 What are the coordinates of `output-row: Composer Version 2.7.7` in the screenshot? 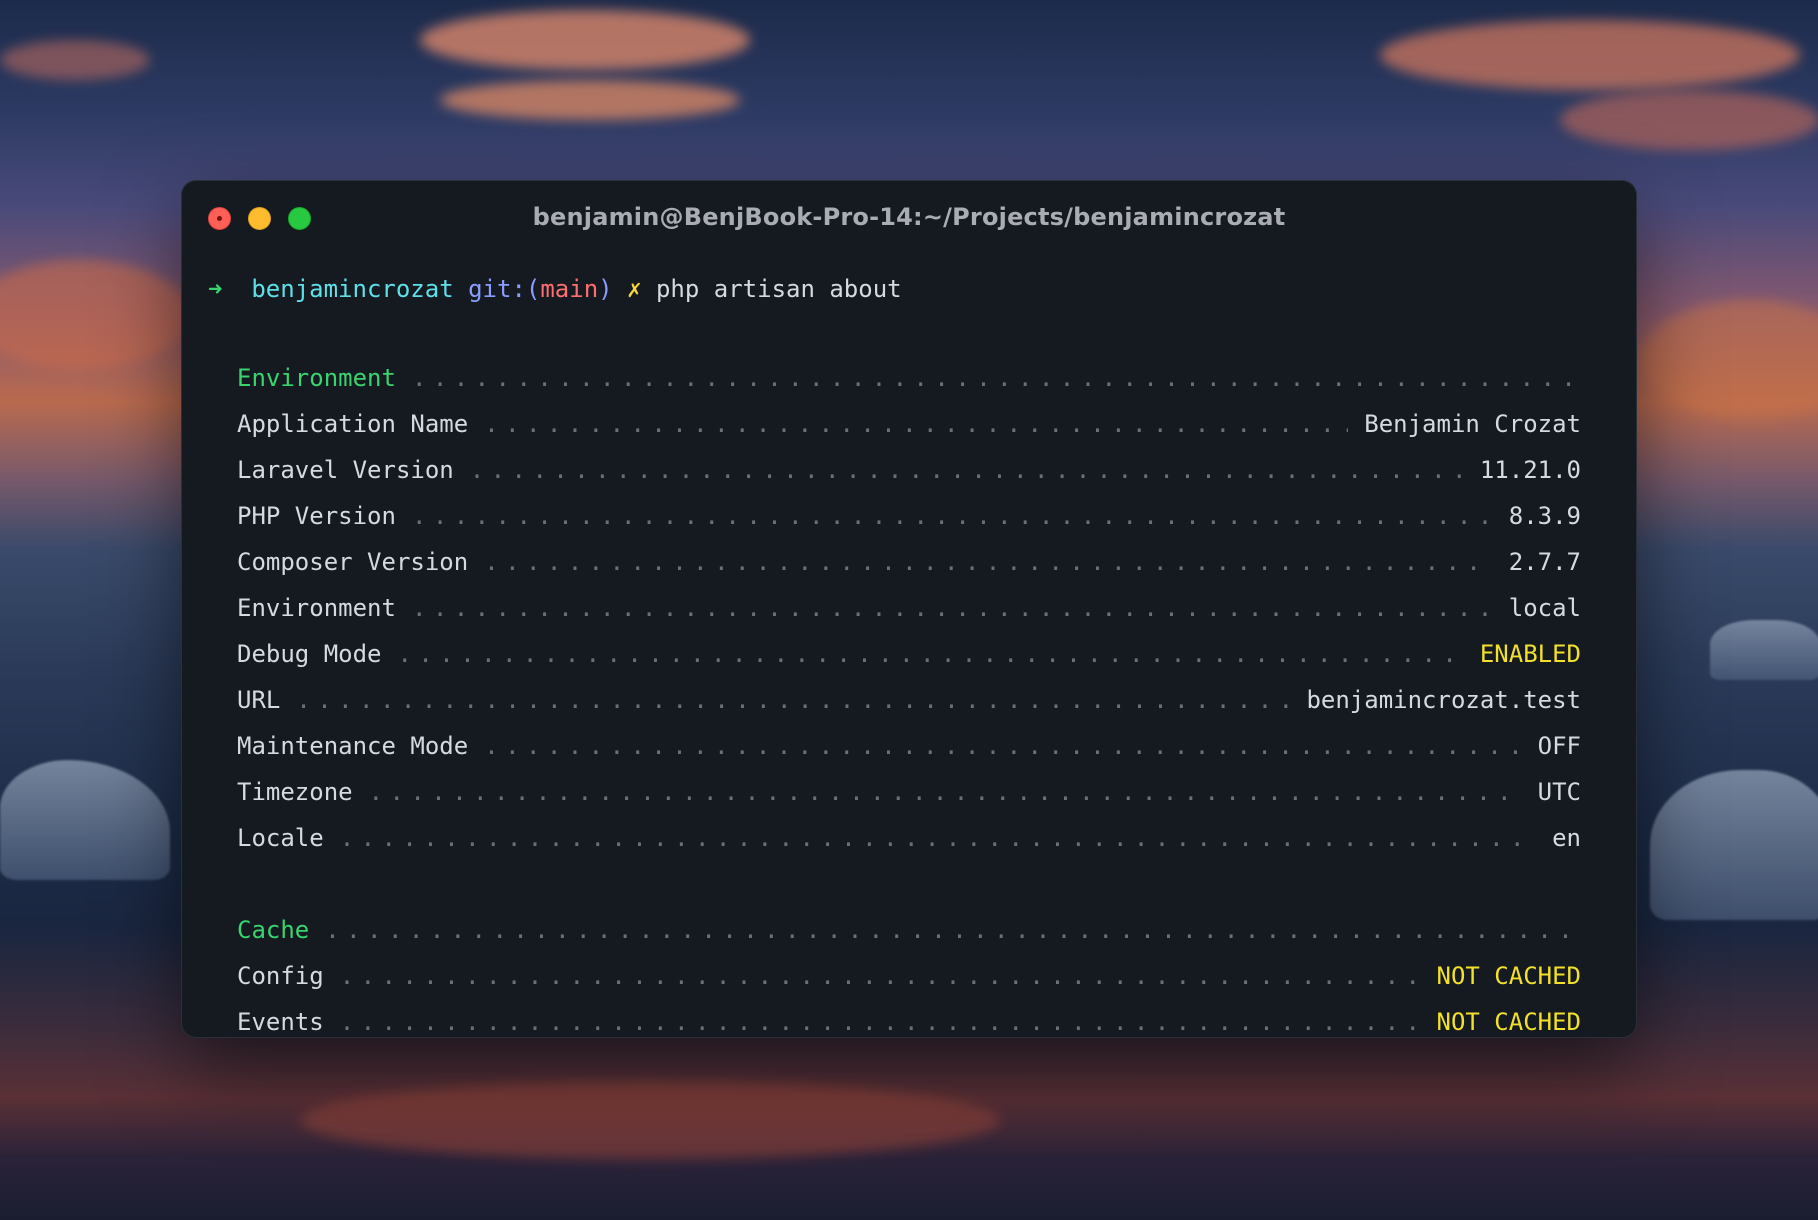 It's located at (909, 562).